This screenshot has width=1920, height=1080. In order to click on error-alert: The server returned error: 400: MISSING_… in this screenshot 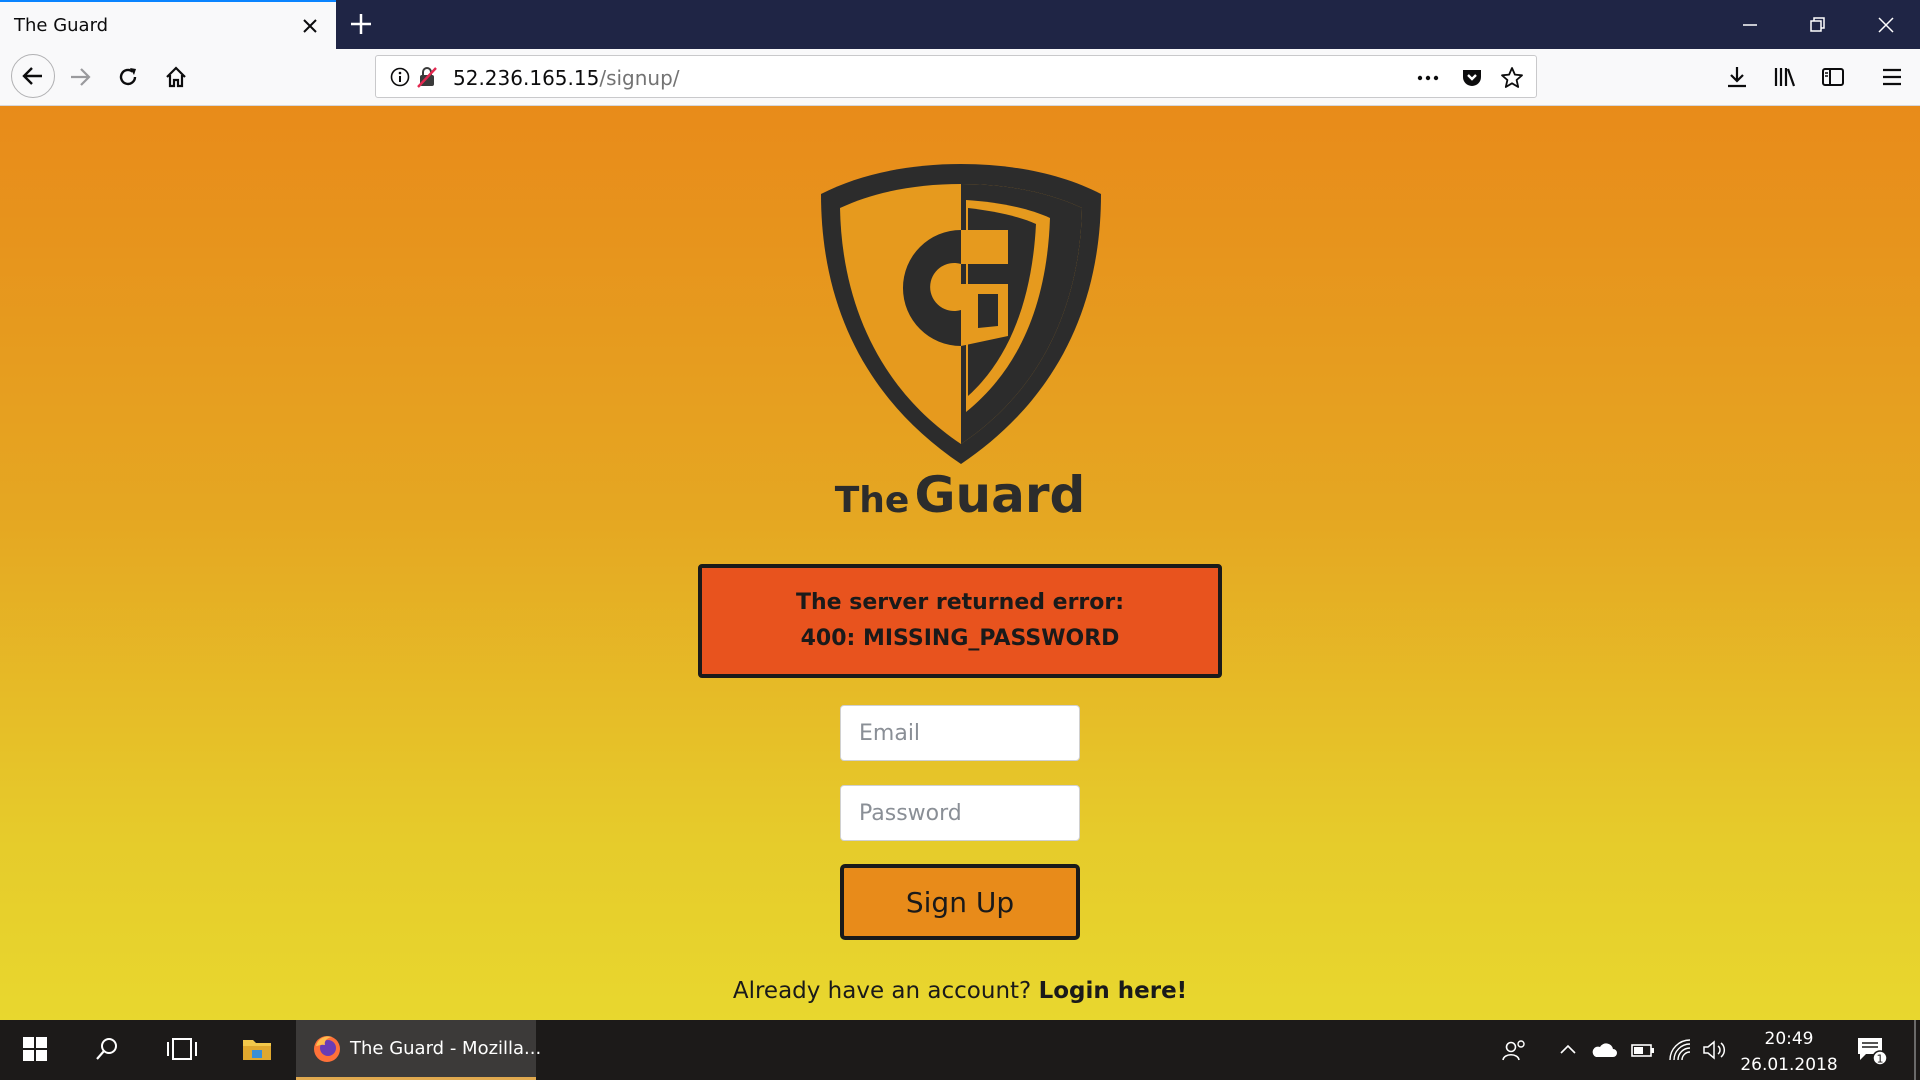, I will do `click(960, 621)`.